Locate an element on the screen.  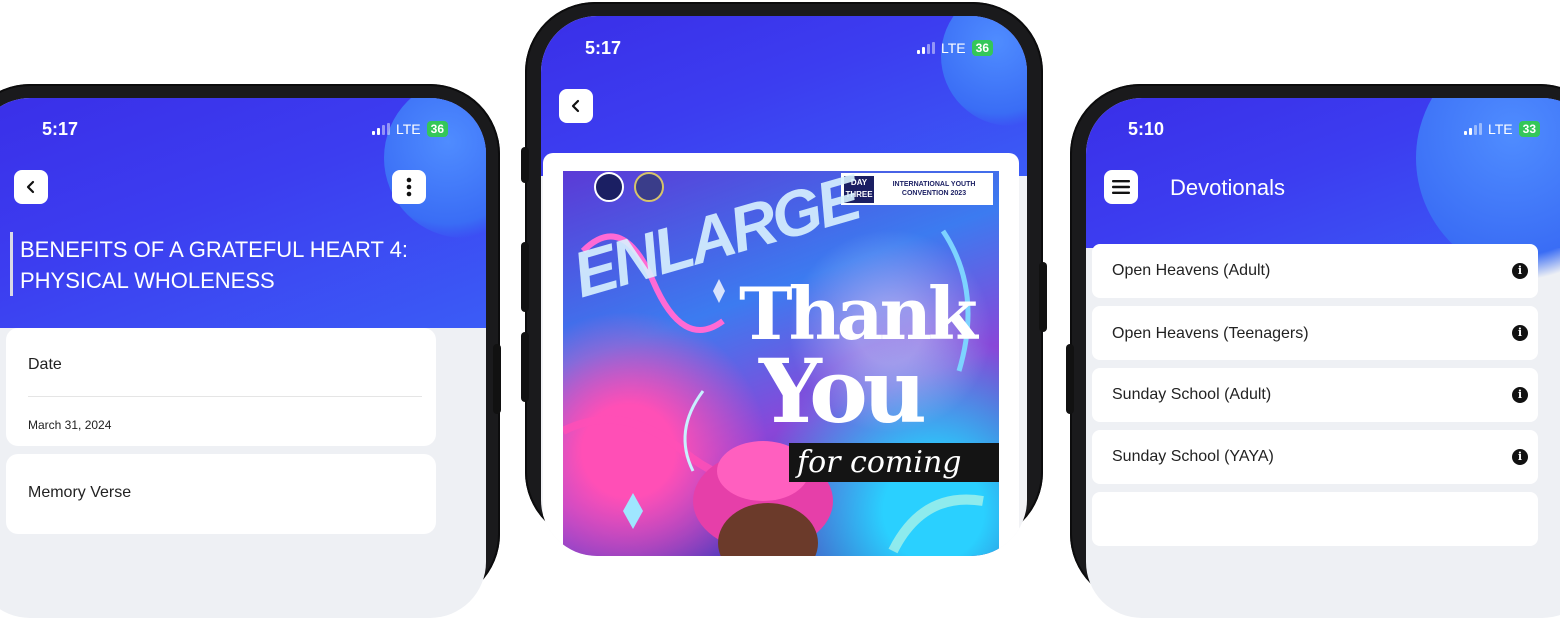
list-item-label: Sunday School (Adult) is located at coordinates (1192, 394).